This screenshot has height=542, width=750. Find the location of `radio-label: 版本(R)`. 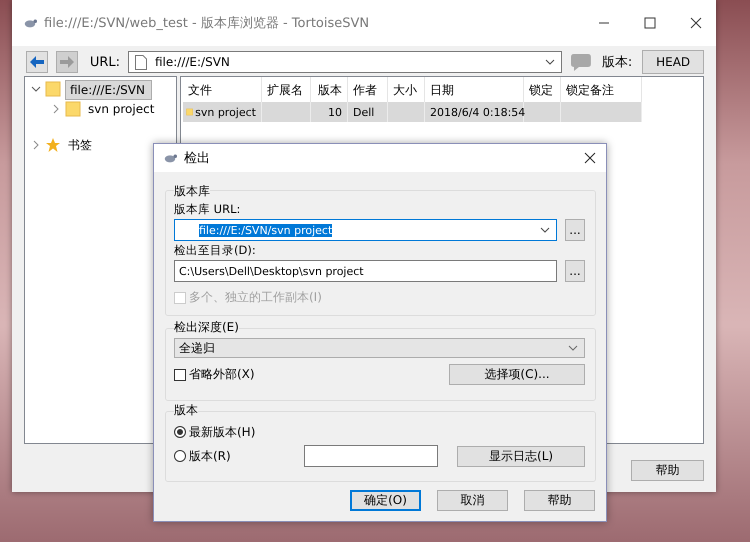

radio-label: 版本(R) is located at coordinates (210, 456).